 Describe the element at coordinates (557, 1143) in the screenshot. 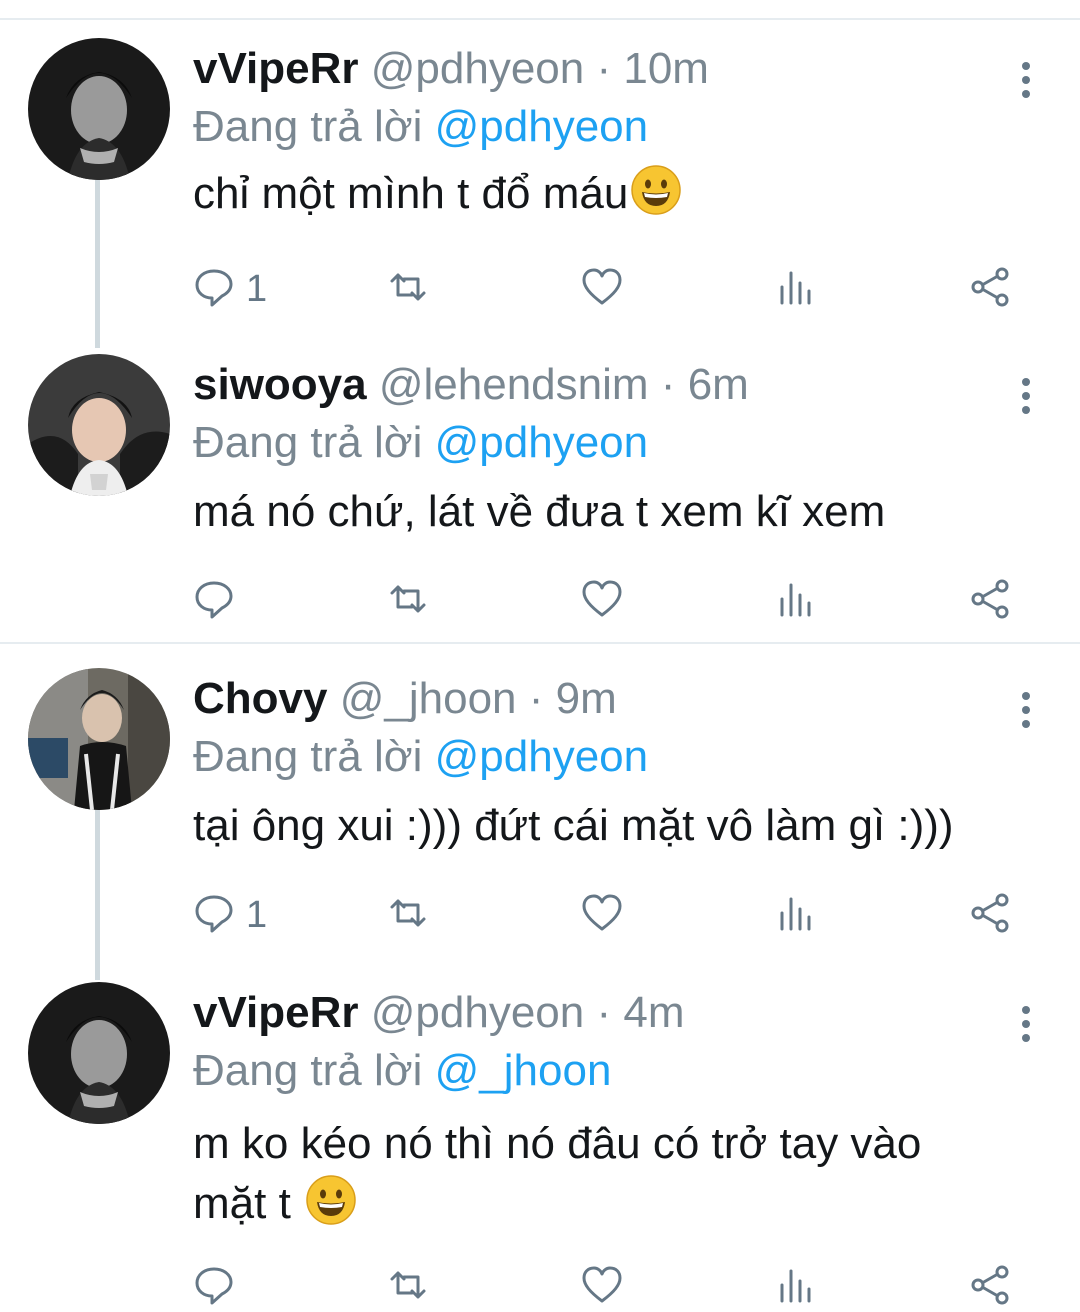

I see `tweet-text-line: m ko kéo nó thì nó đâu có trở tay vào` at that location.